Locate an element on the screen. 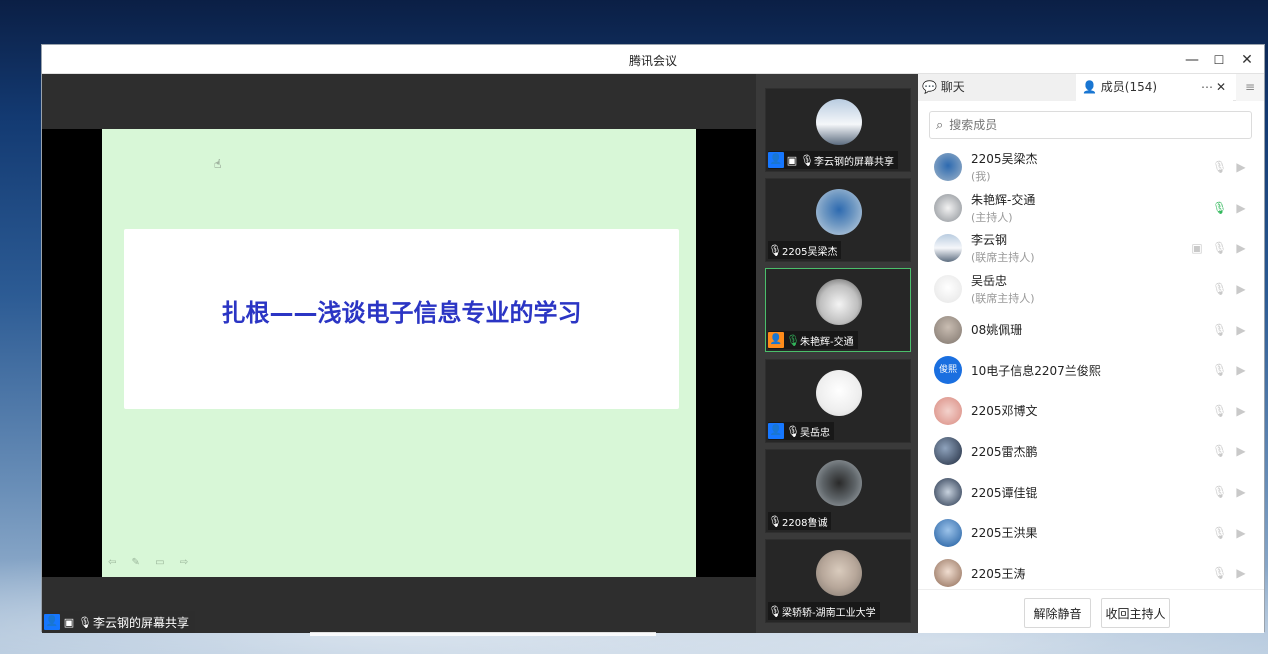  list-item: 2205吴梁杰 (我) 🎙 ▶ is located at coordinates (1091, 167).